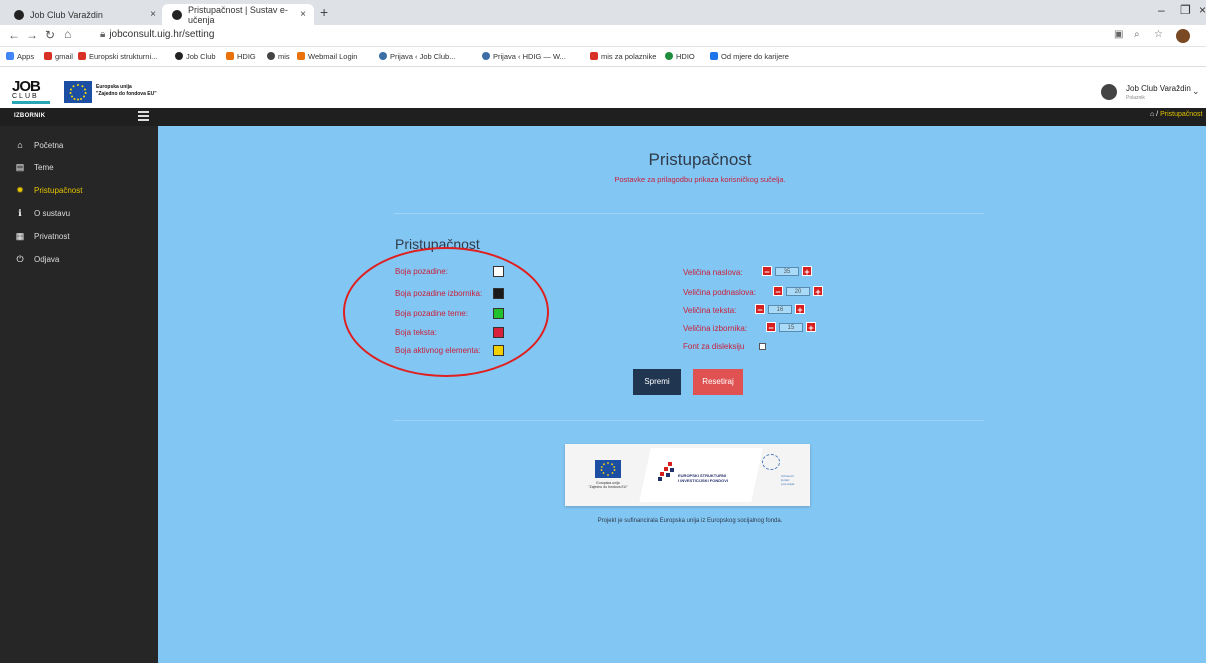 The image size is (1206, 663). What do you see at coordinates (324, 12) in the screenshot?
I see `new-tab-button: +` at bounding box center [324, 12].